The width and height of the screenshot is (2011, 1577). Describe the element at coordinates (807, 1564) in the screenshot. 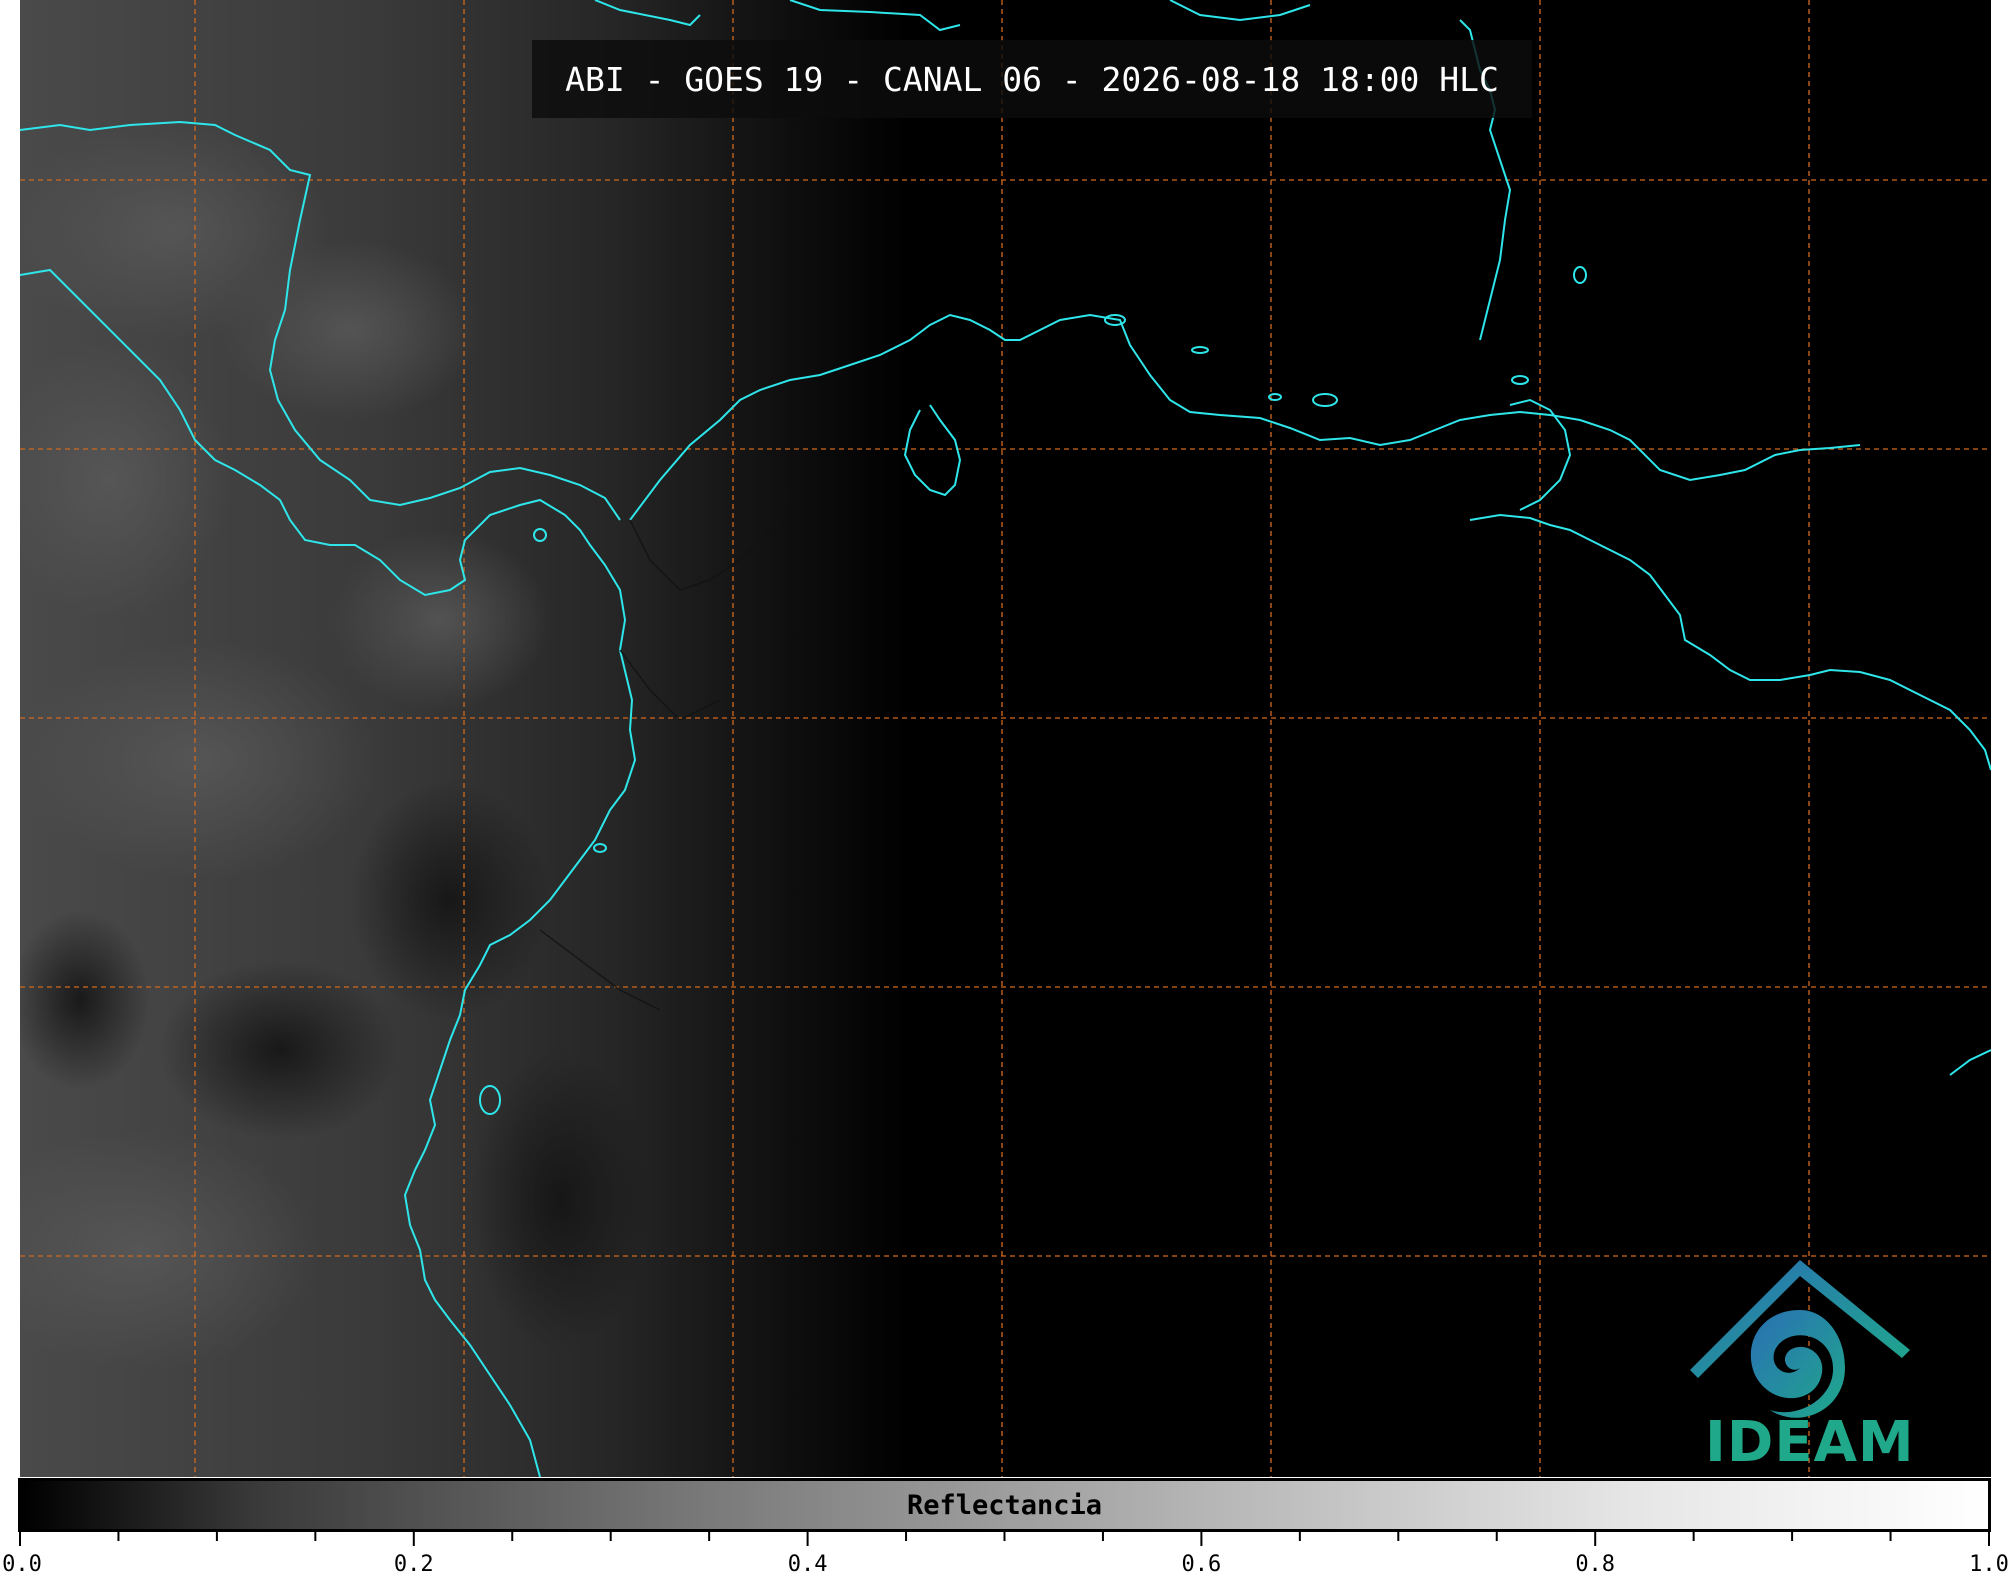

I see `colorbar-tick-label: 0.4` at that location.